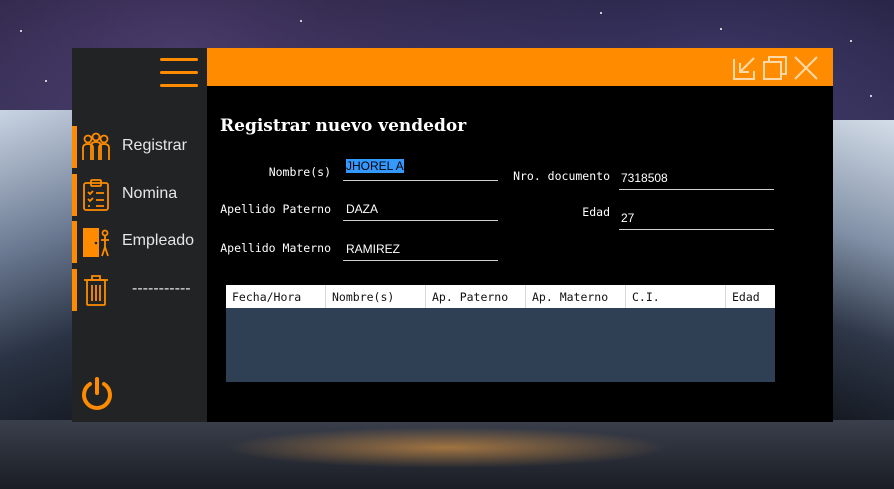  I want to click on edad-field: 27, so click(696, 217).